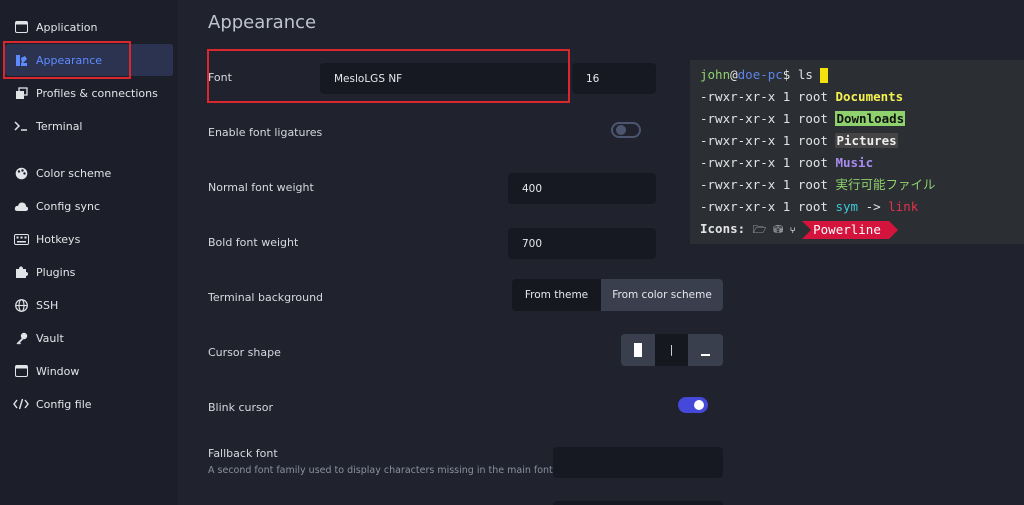 This screenshot has width=1024, height=505. I want to click on prompt-command: ls, so click(801, 74).